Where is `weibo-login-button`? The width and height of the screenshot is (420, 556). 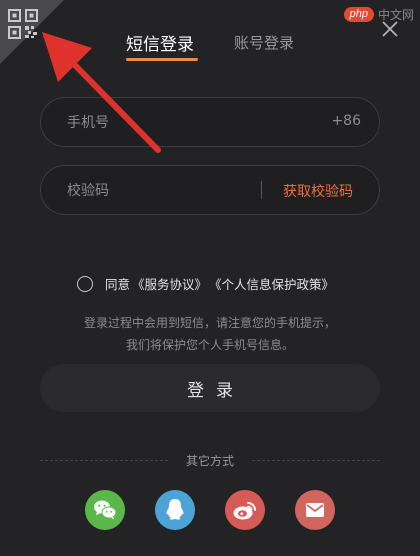
weibo-login-button is located at coordinates (245, 510).